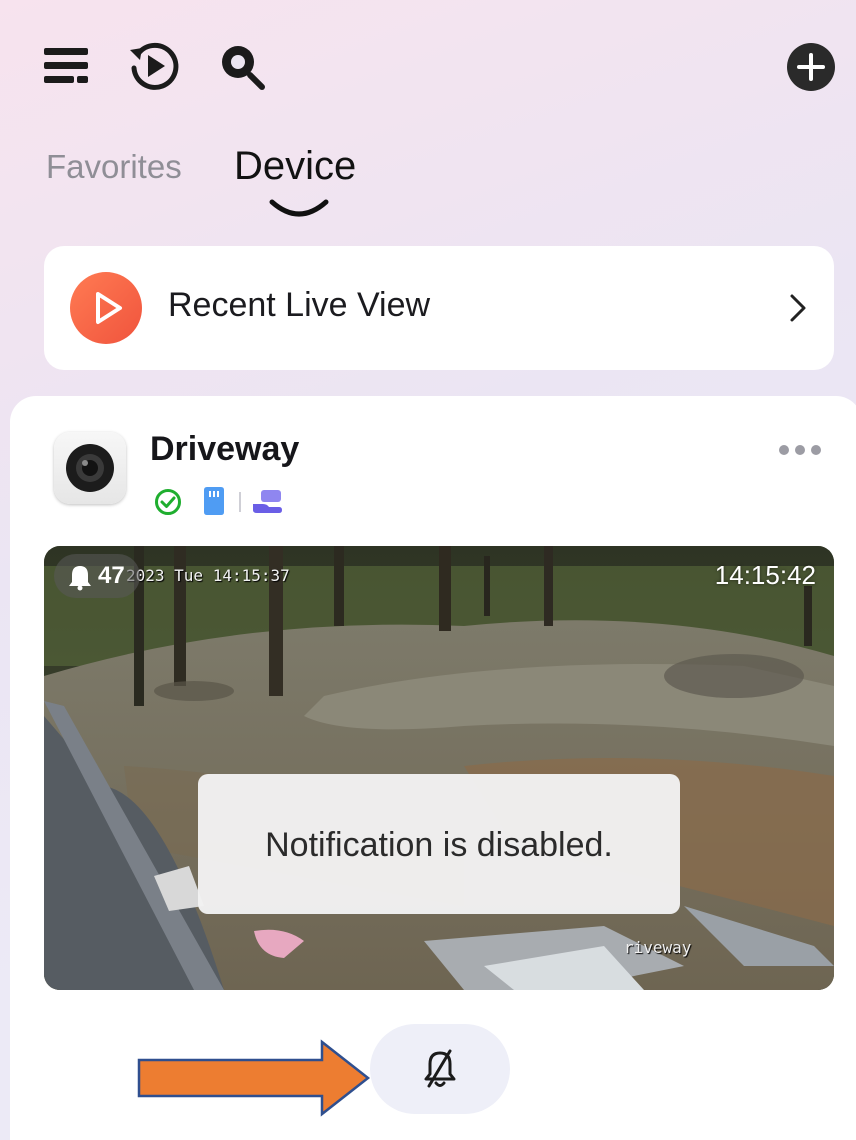 The width and height of the screenshot is (856, 1140). What do you see at coordinates (439, 308) in the screenshot?
I see `recent-live-view-card: Recent Live View` at bounding box center [439, 308].